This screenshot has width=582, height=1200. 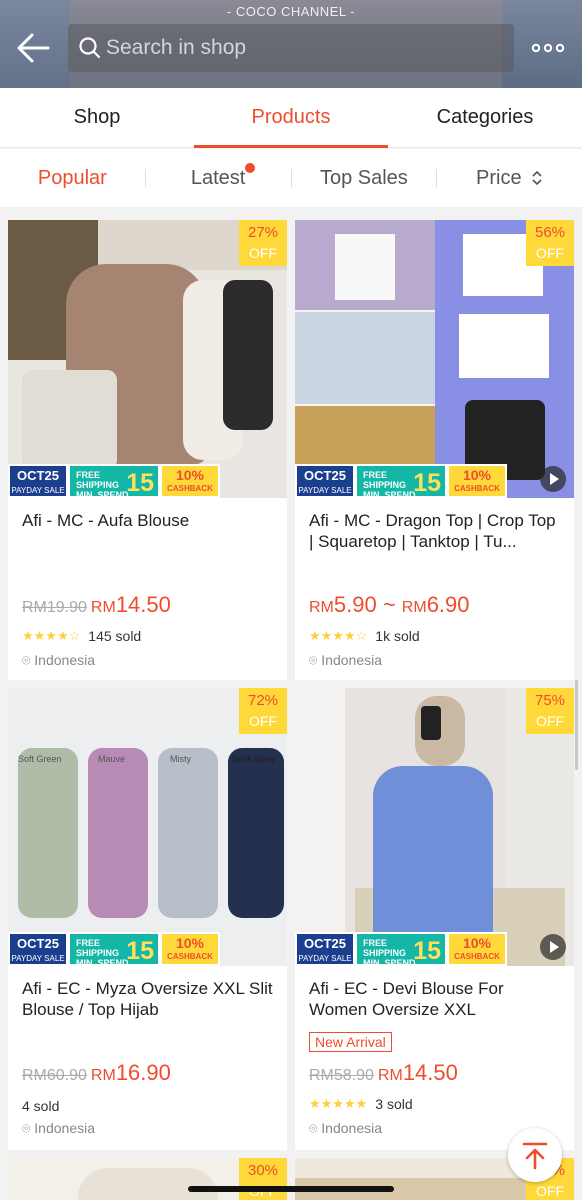 What do you see at coordinates (81, 636) in the screenshot?
I see `rating-sold-row: ★★★★☆ 145 sold` at bounding box center [81, 636].